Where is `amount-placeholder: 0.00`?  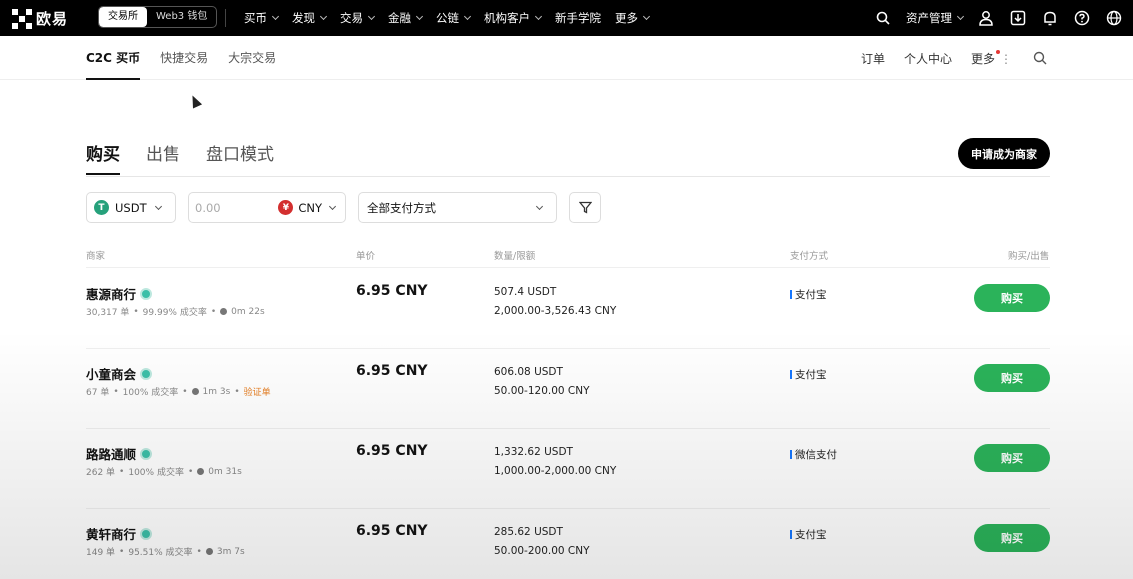 amount-placeholder: 0.00 is located at coordinates (208, 207).